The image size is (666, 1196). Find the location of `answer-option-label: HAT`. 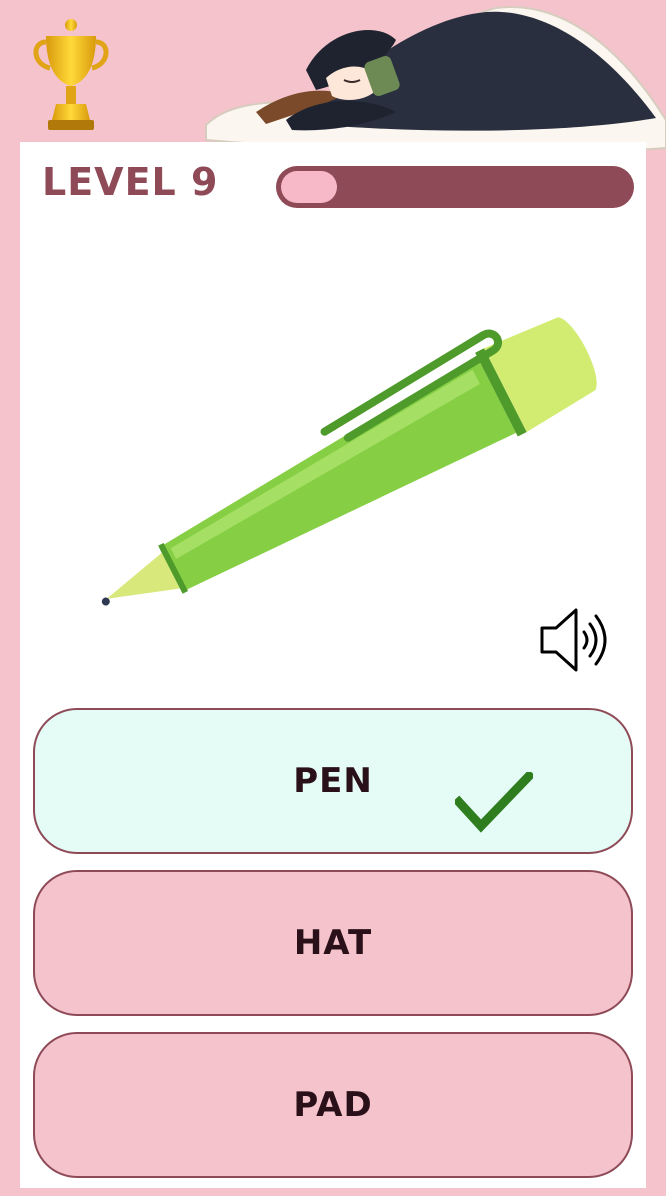

answer-option-label: HAT is located at coordinates (333, 943).